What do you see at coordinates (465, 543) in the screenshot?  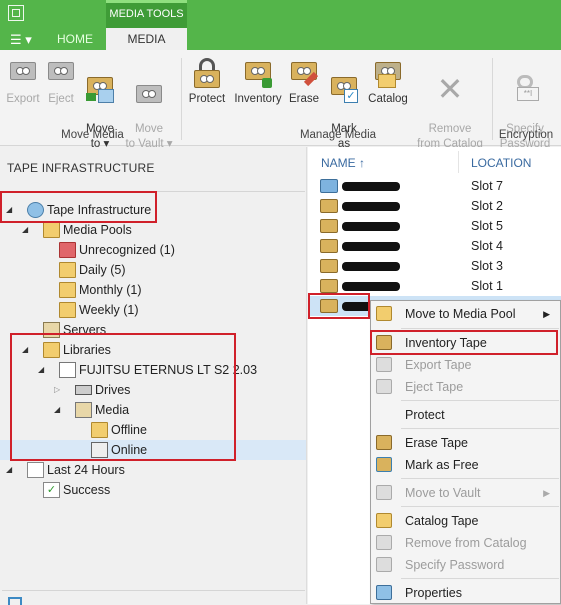 I see `menu-item-remove-from-catalog: Remove from Catalog` at bounding box center [465, 543].